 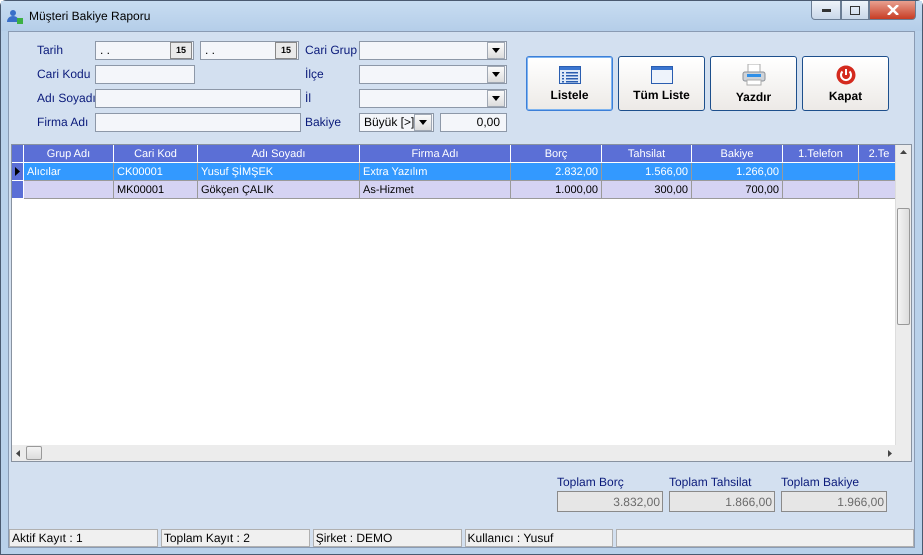 I want to click on table-cell: Alıcılar, so click(x=69, y=172).